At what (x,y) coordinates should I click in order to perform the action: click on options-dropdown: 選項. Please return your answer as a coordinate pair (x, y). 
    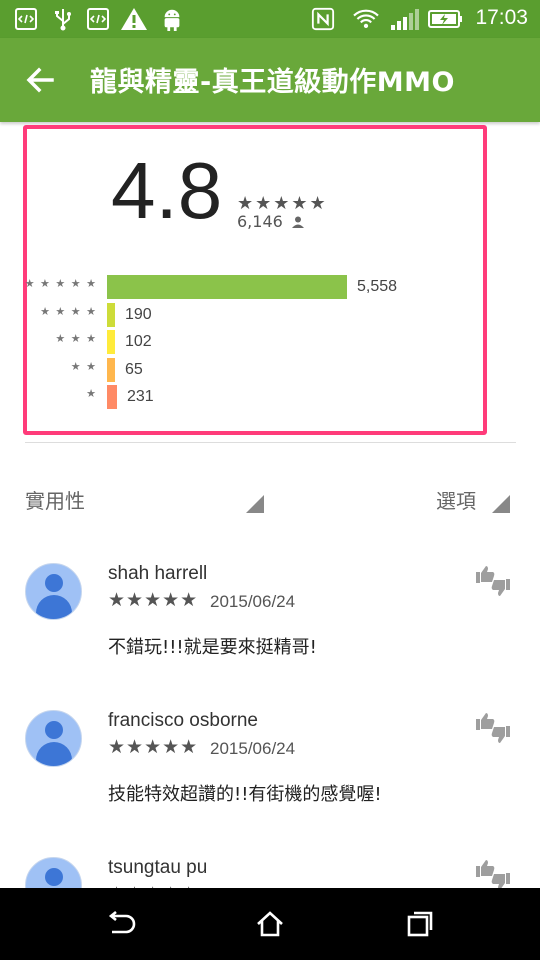
    Looking at the image, I should click on (456, 499).